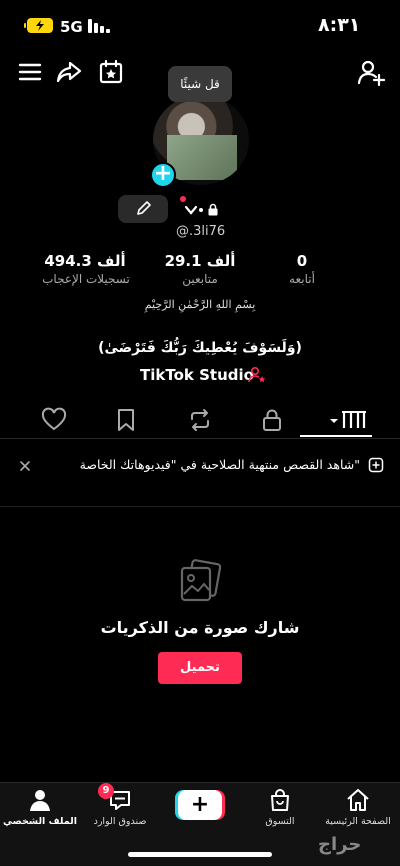  I want to click on status-time: ٨:٣١, so click(339, 25).